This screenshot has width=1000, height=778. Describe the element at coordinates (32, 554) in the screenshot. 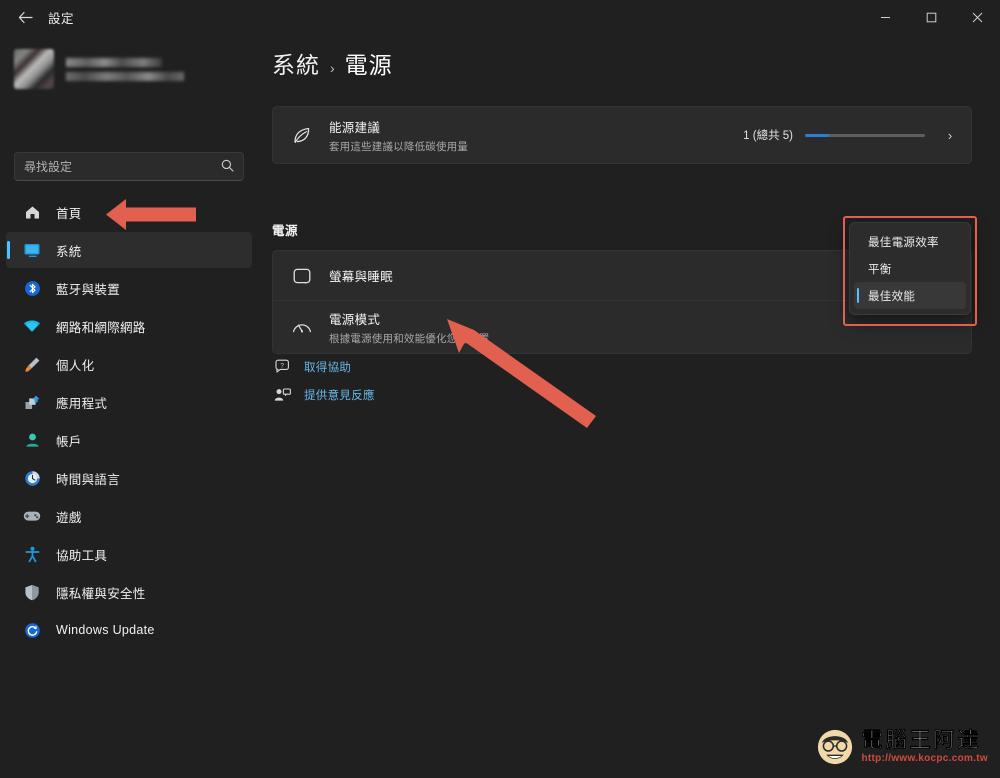

I see `accessibility-icon` at that location.